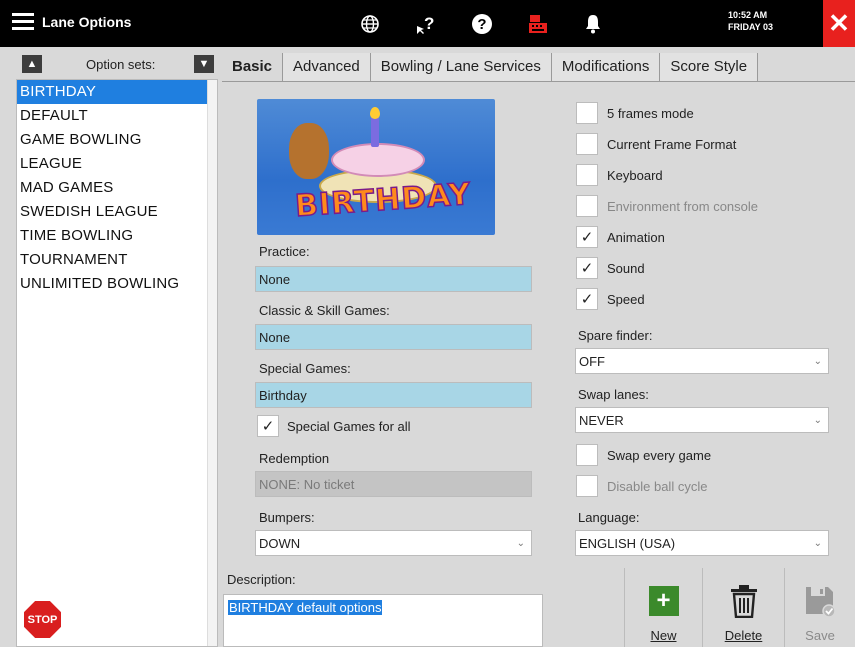 The height and width of the screenshot is (647, 855). I want to click on list-scrollbar, so click(212, 363).